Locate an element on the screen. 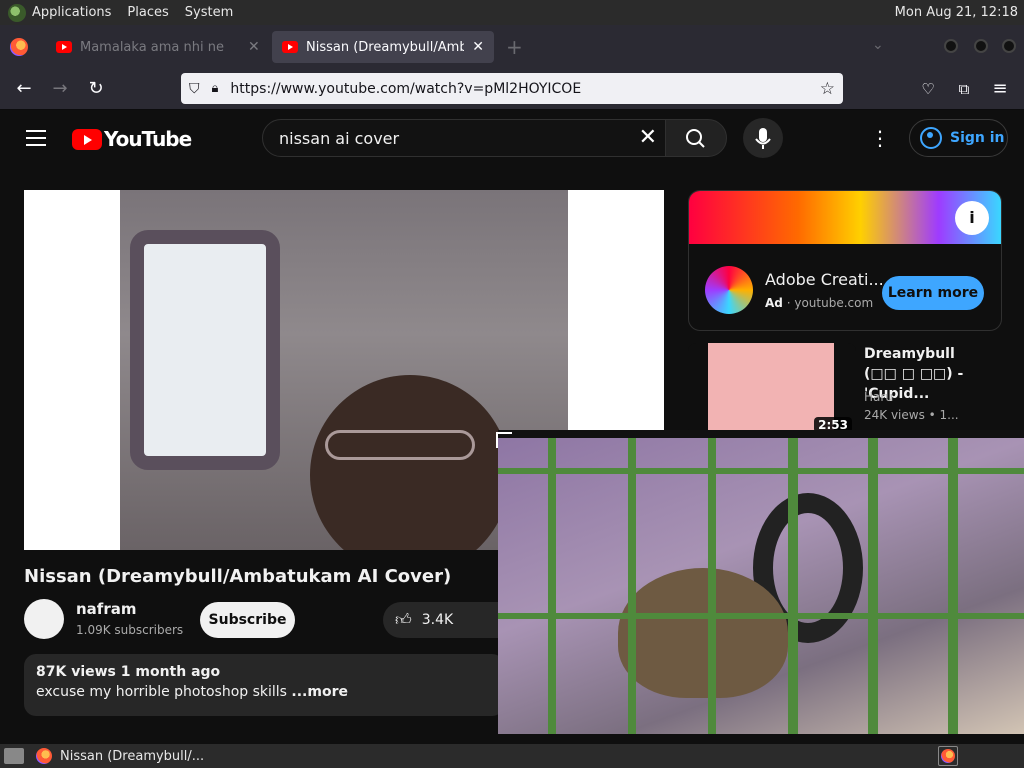  search-button is located at coordinates (696, 138).